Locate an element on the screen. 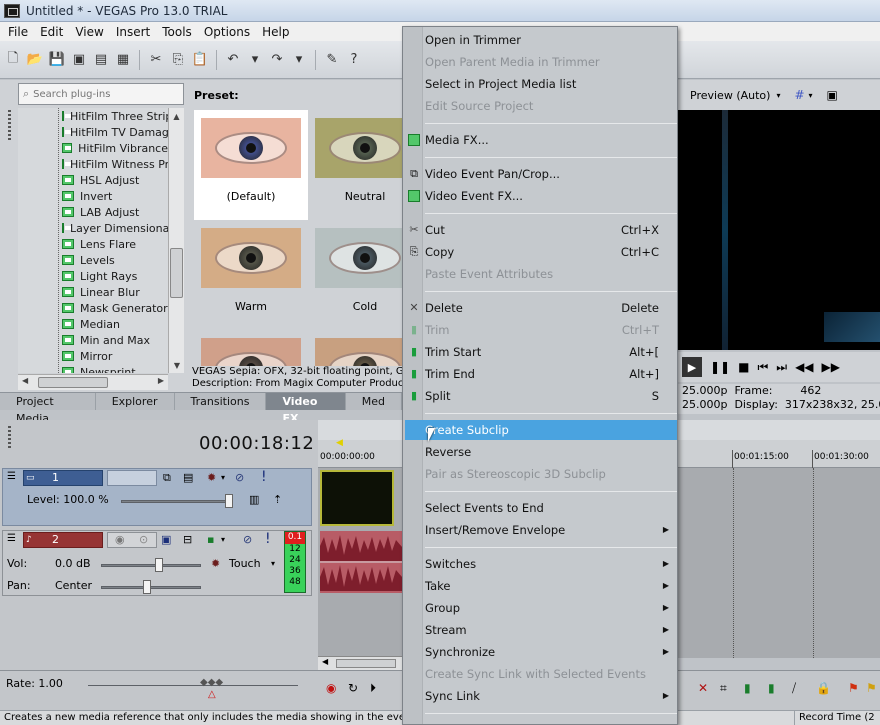 Image resolution: width=880 pixels, height=725 pixels. plugin-list-item: Light Rays is located at coordinates (93, 276).